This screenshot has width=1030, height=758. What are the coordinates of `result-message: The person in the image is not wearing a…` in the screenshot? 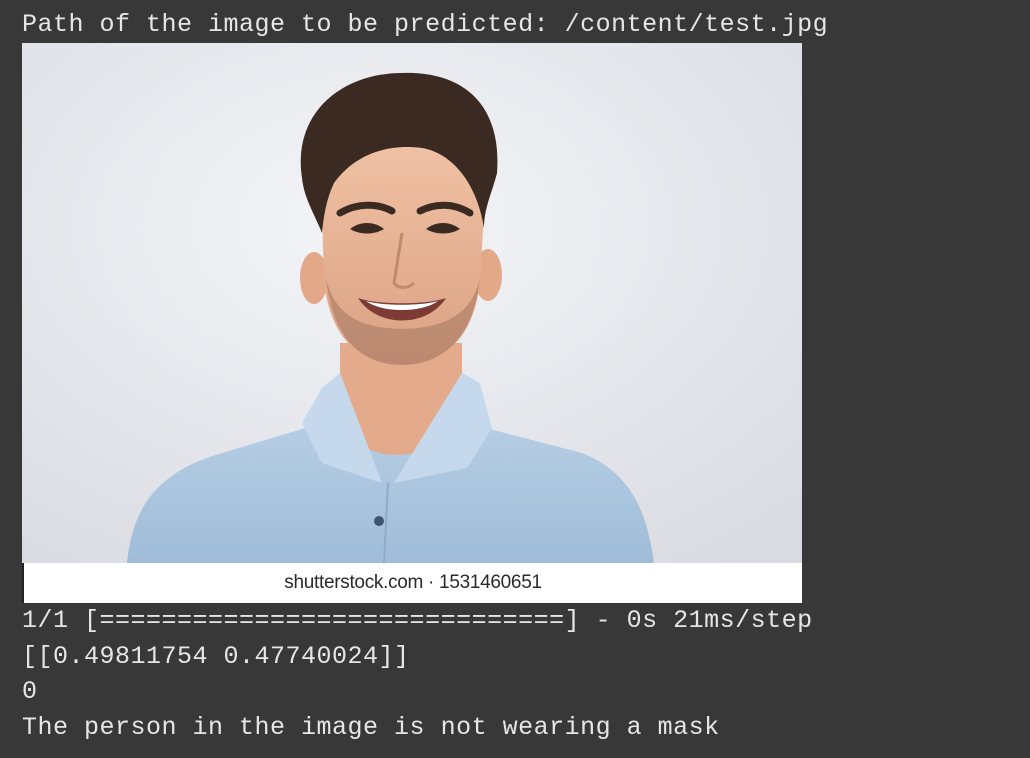 It's located at (371, 727).